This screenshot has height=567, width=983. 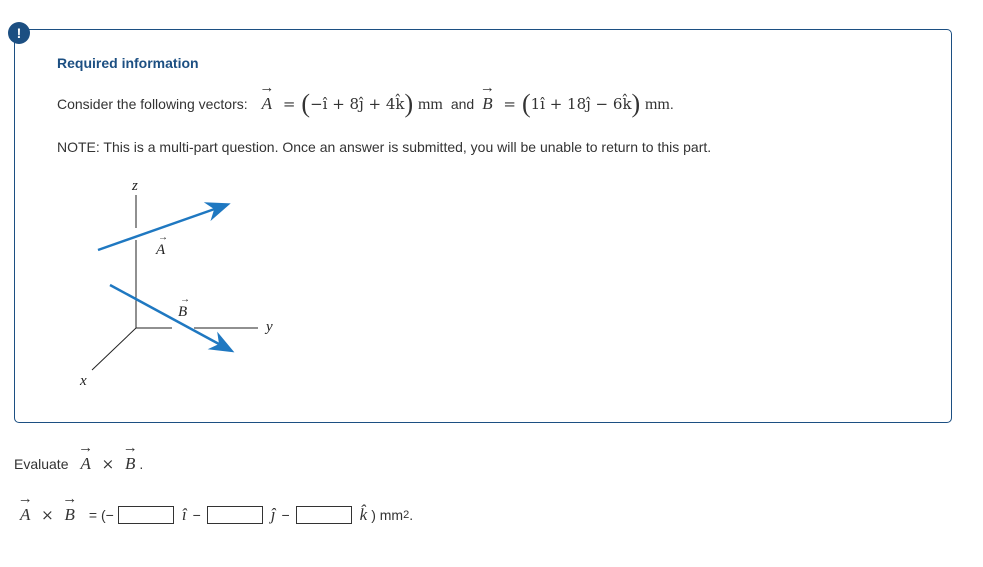 What do you see at coordinates (657, 104) in the screenshot?
I see `vector-b-unit: mm` at bounding box center [657, 104].